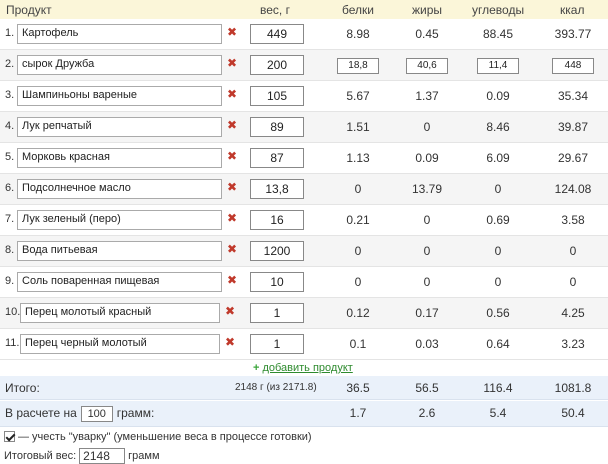  Describe the element at coordinates (277, 251) in the screenshot. I see `weight-input: 1200` at that location.